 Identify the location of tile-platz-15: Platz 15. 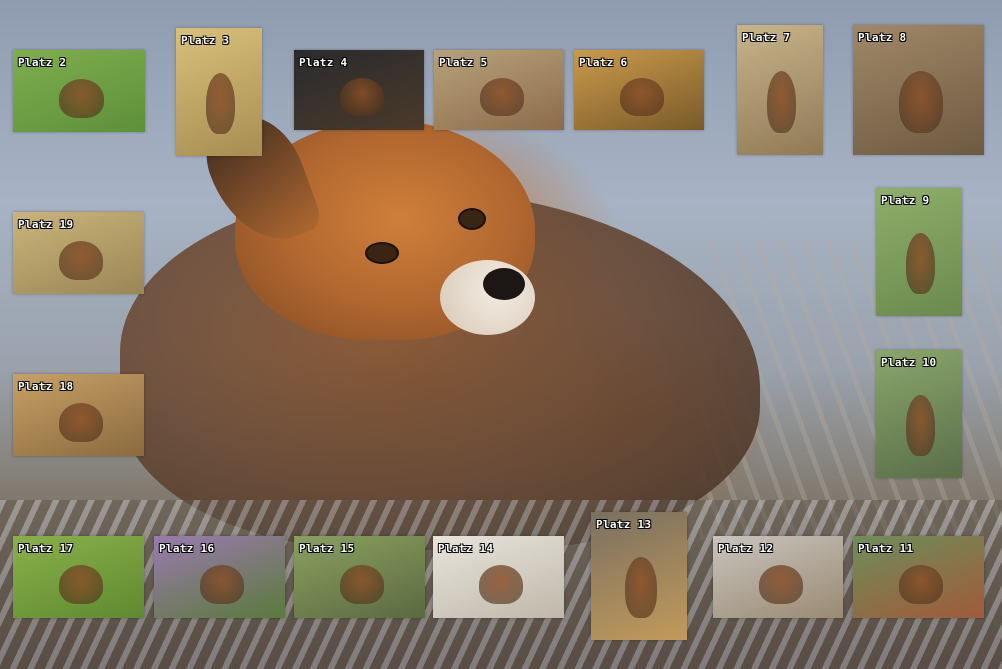
(359, 577).